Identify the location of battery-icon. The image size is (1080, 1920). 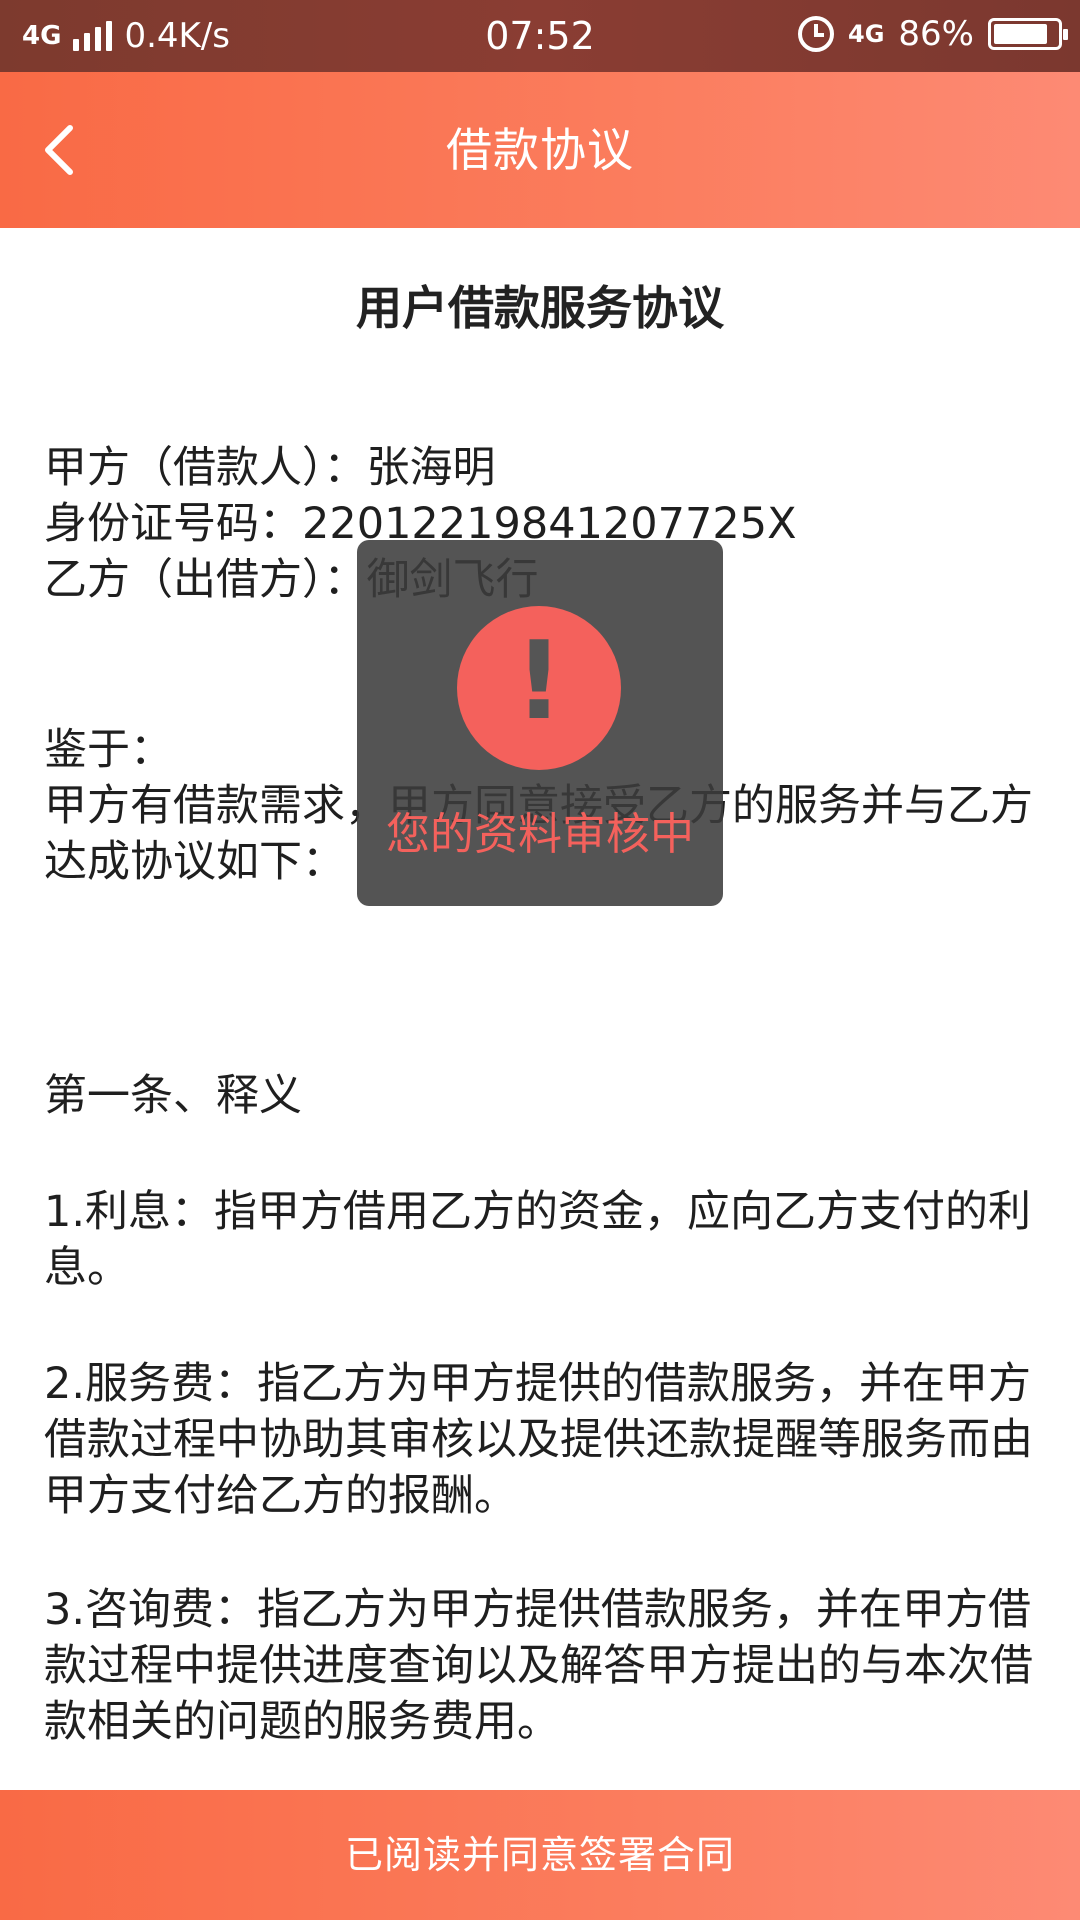
(1028, 34).